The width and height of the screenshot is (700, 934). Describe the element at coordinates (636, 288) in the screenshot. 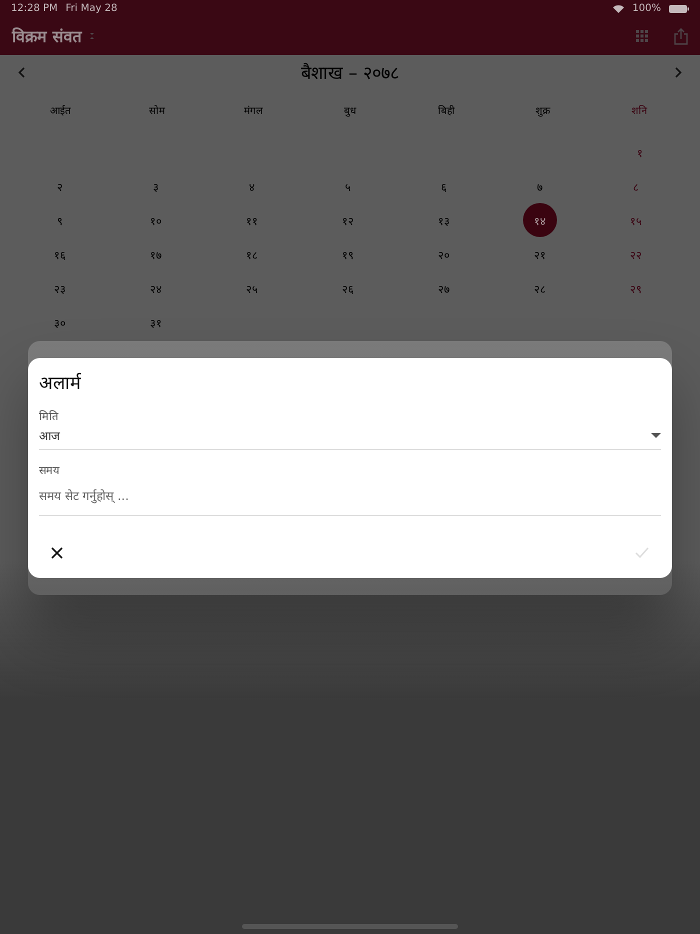

I see `calendar-day: २९` at that location.